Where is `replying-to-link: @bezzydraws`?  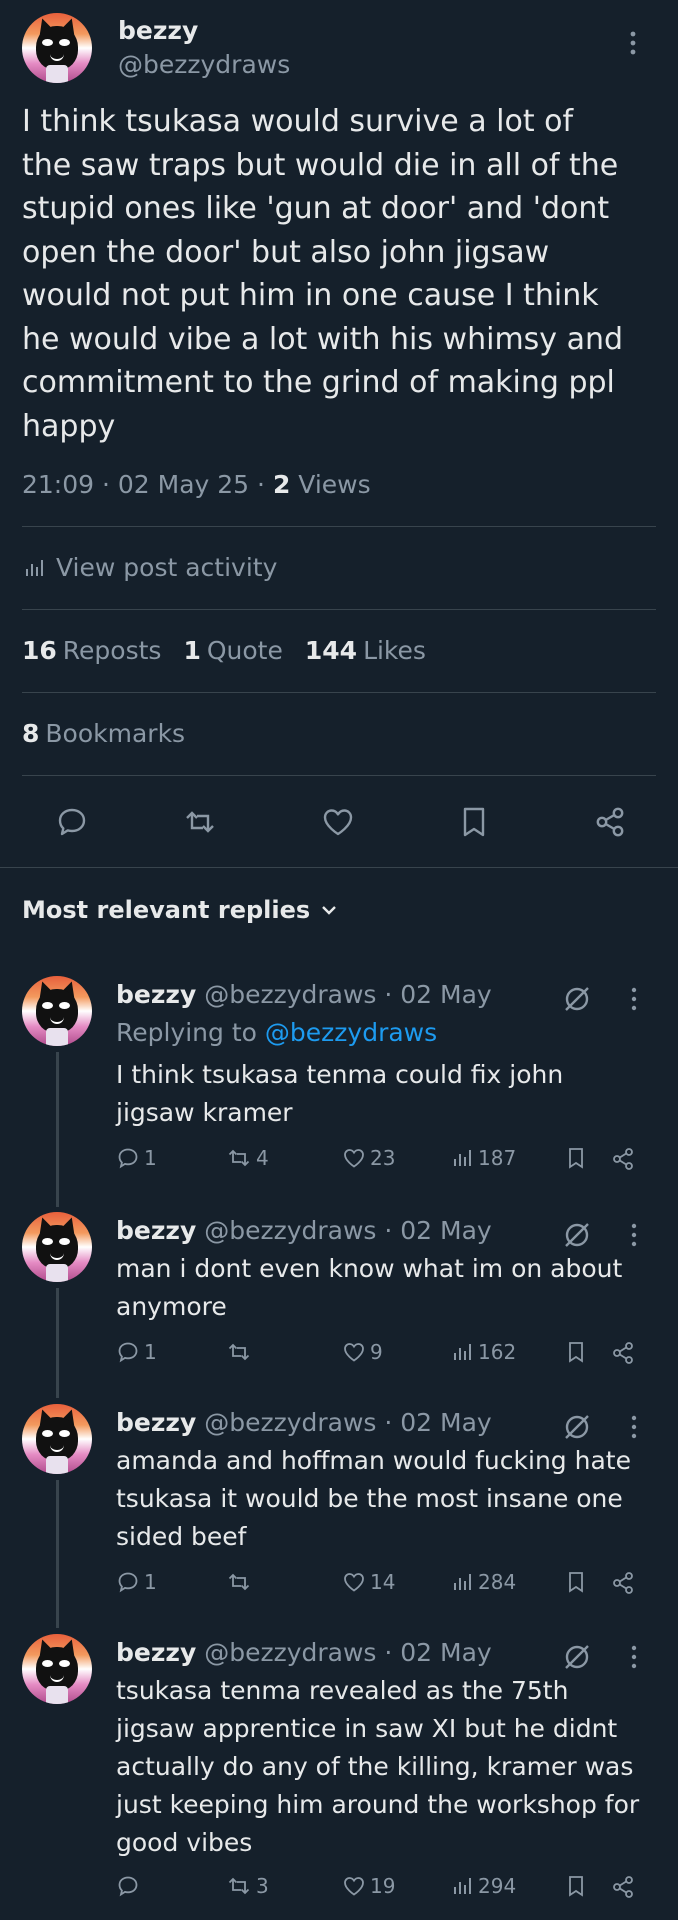
replying-to-link: @bezzydraws is located at coordinates (351, 1032).